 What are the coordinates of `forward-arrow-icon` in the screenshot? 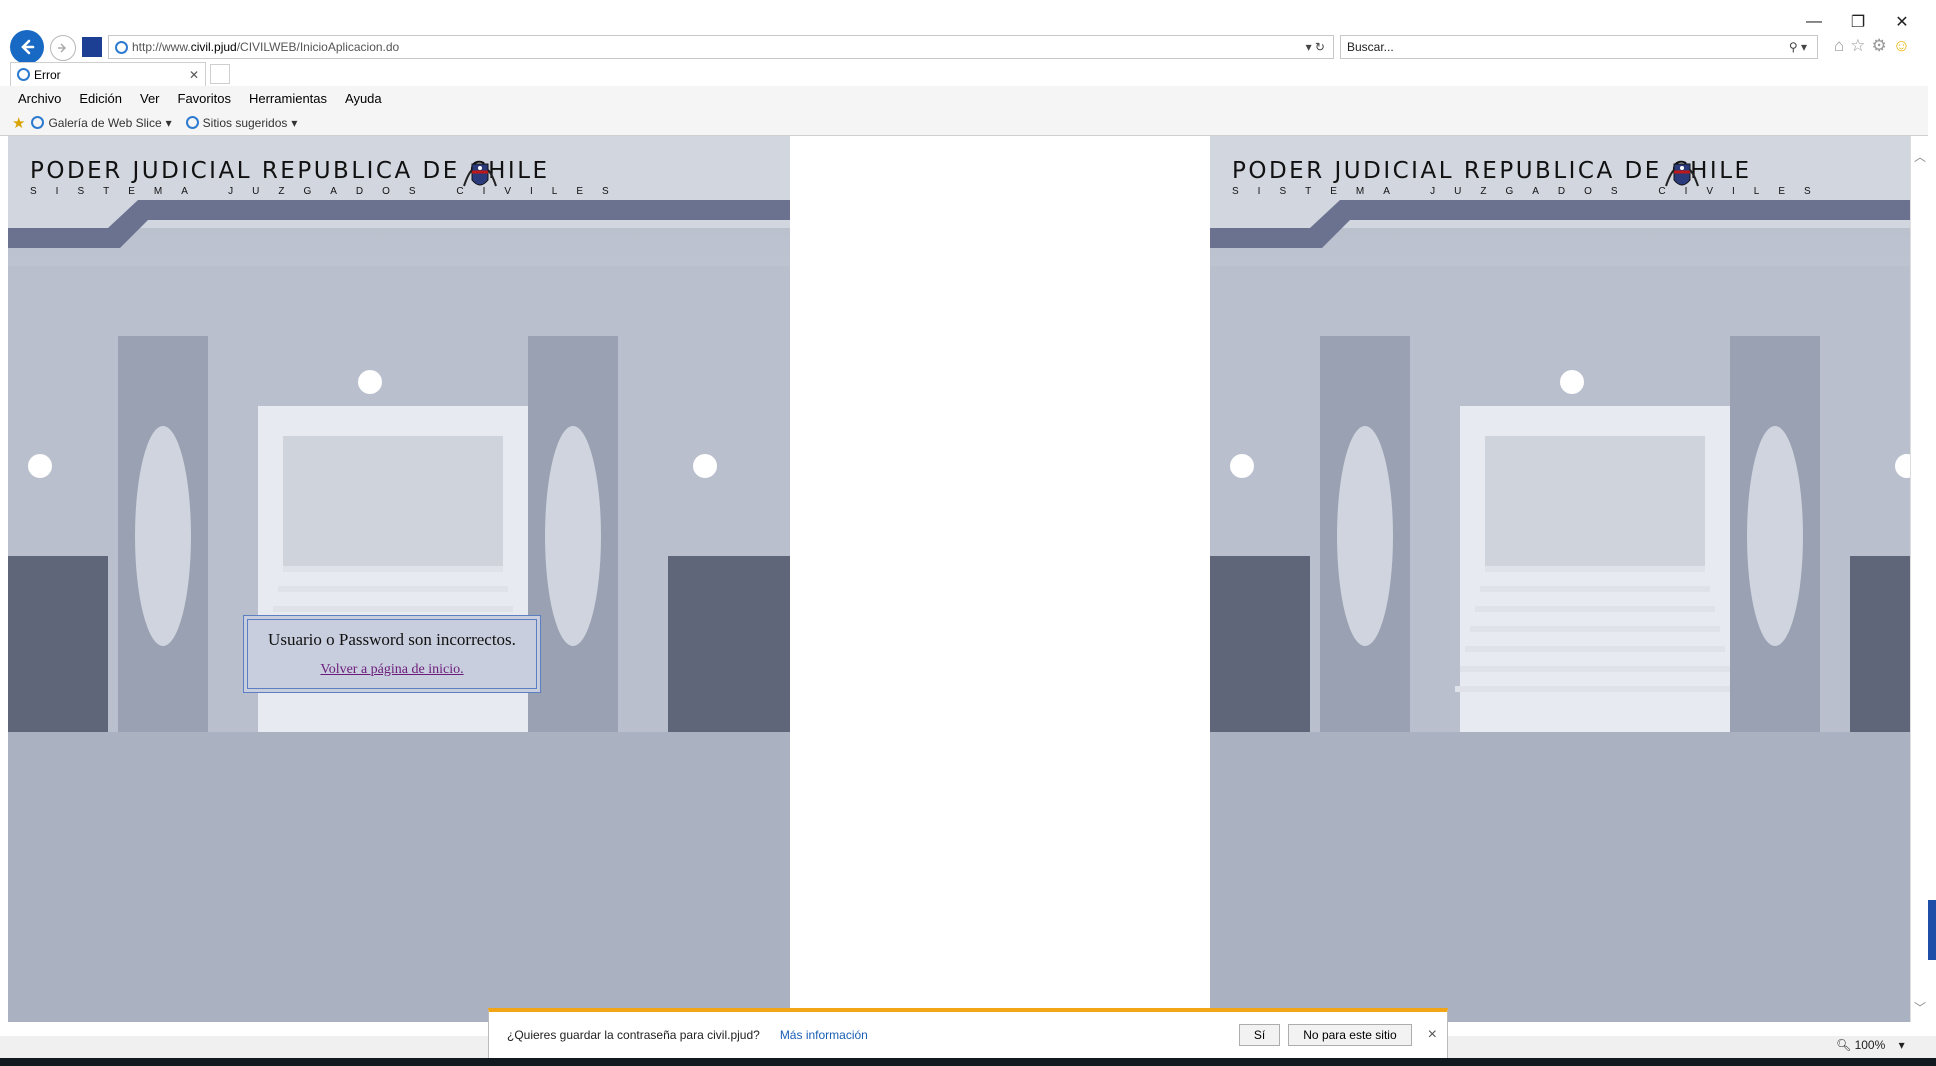 It's located at (62, 48).